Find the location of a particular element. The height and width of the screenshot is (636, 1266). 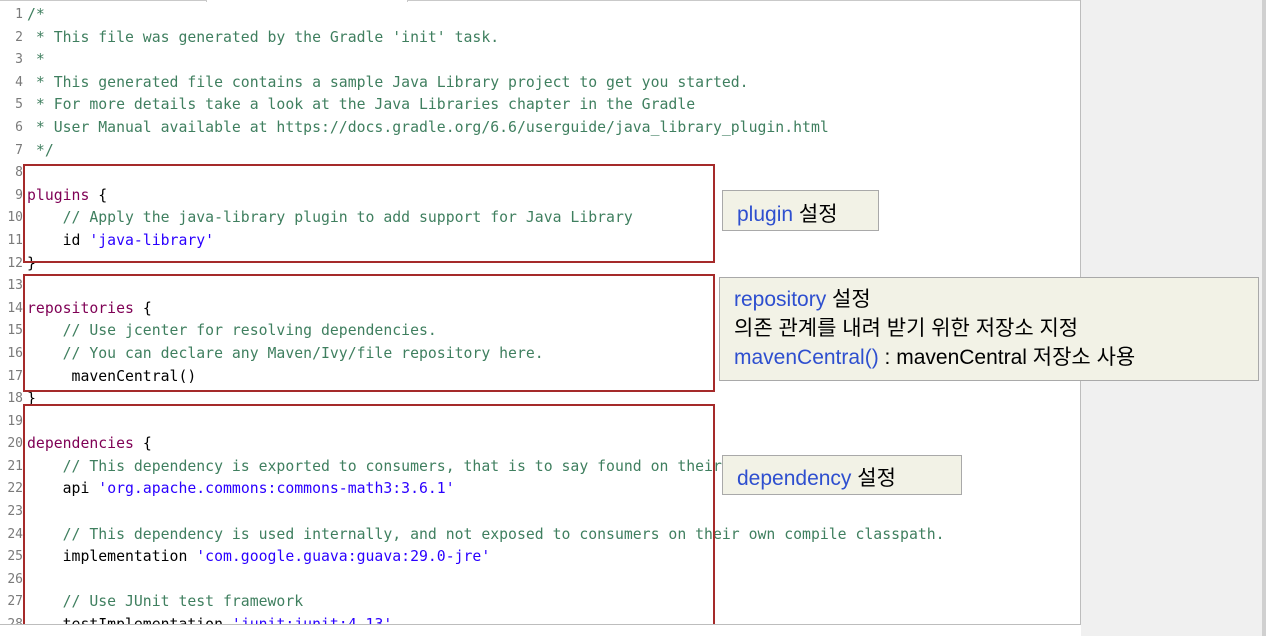

code-token: * is located at coordinates (36, 60).